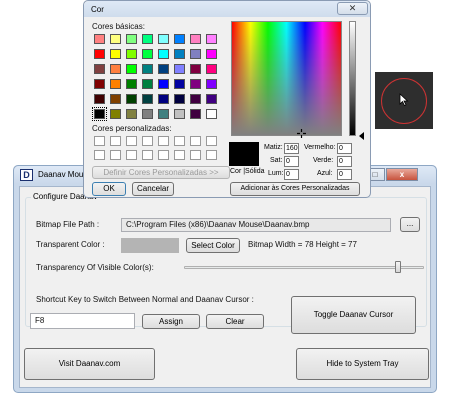 This screenshot has width=450, height=402. Describe the element at coordinates (70, 244) in the screenshot. I see `transparent-color-label: Transparent Color :` at that location.